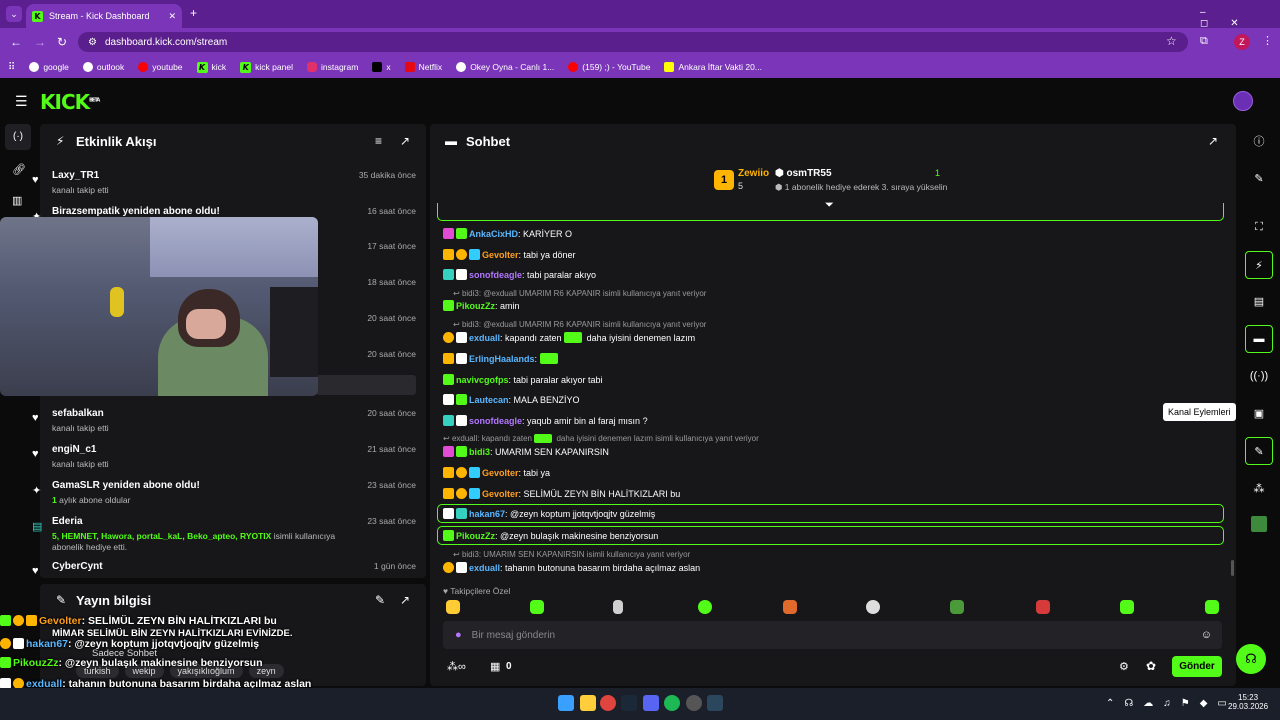 Image resolution: width=1280 pixels, height=720 pixels. I want to click on user-avatar, so click(1243, 101).